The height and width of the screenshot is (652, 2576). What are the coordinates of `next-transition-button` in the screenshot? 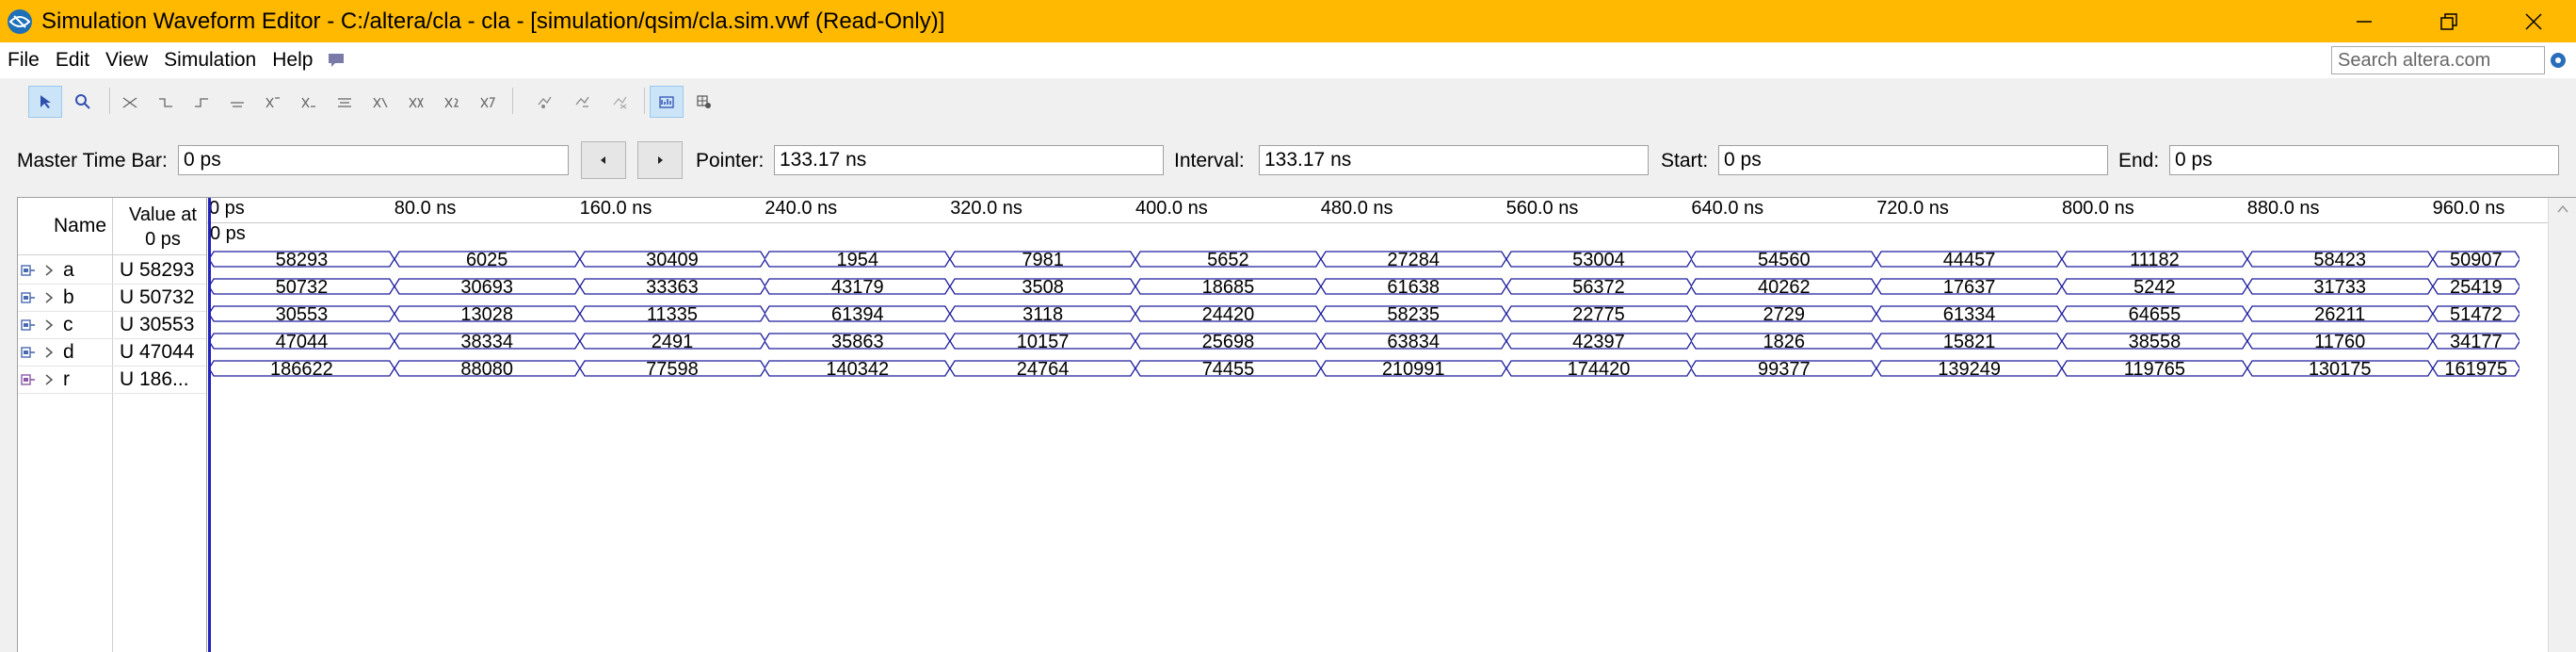 It's located at (660, 160).